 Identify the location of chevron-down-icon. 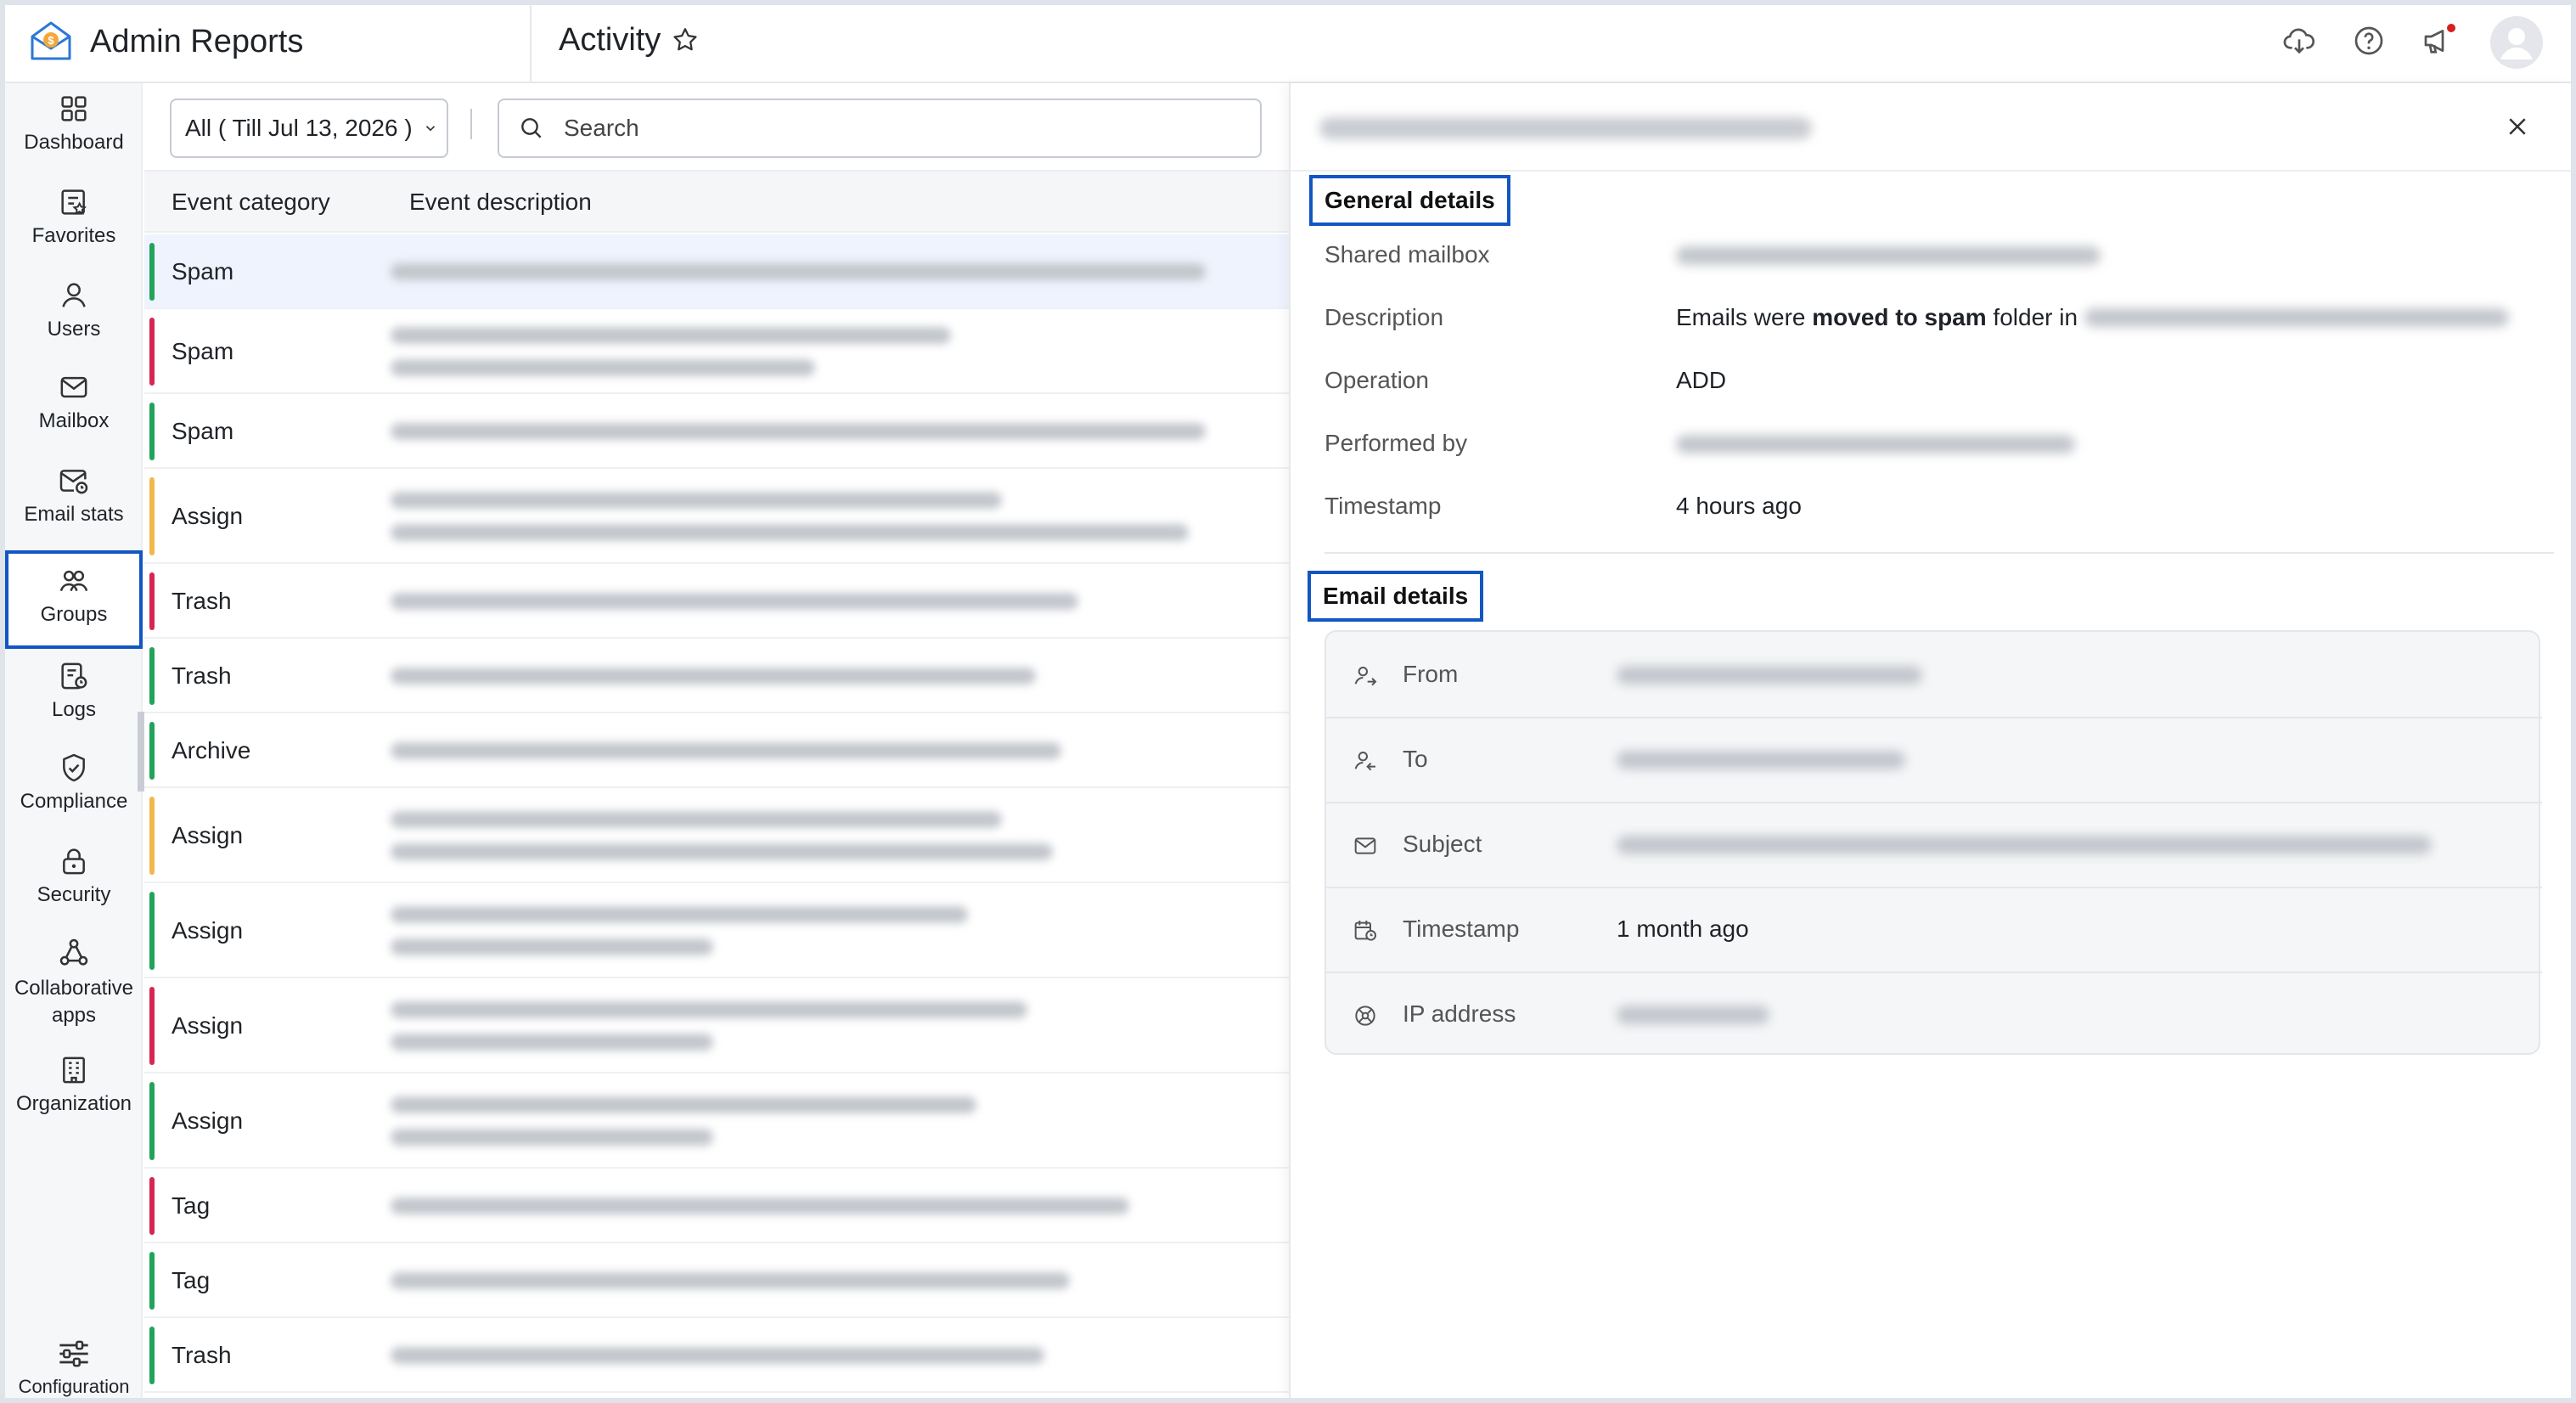
(430, 128).